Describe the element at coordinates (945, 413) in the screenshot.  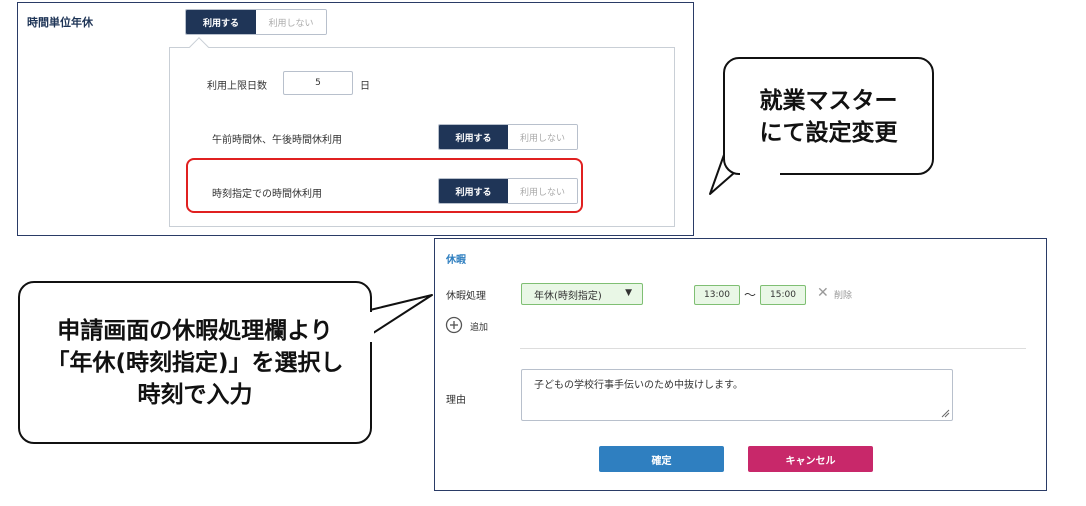
I see `resize-handle-icon` at that location.